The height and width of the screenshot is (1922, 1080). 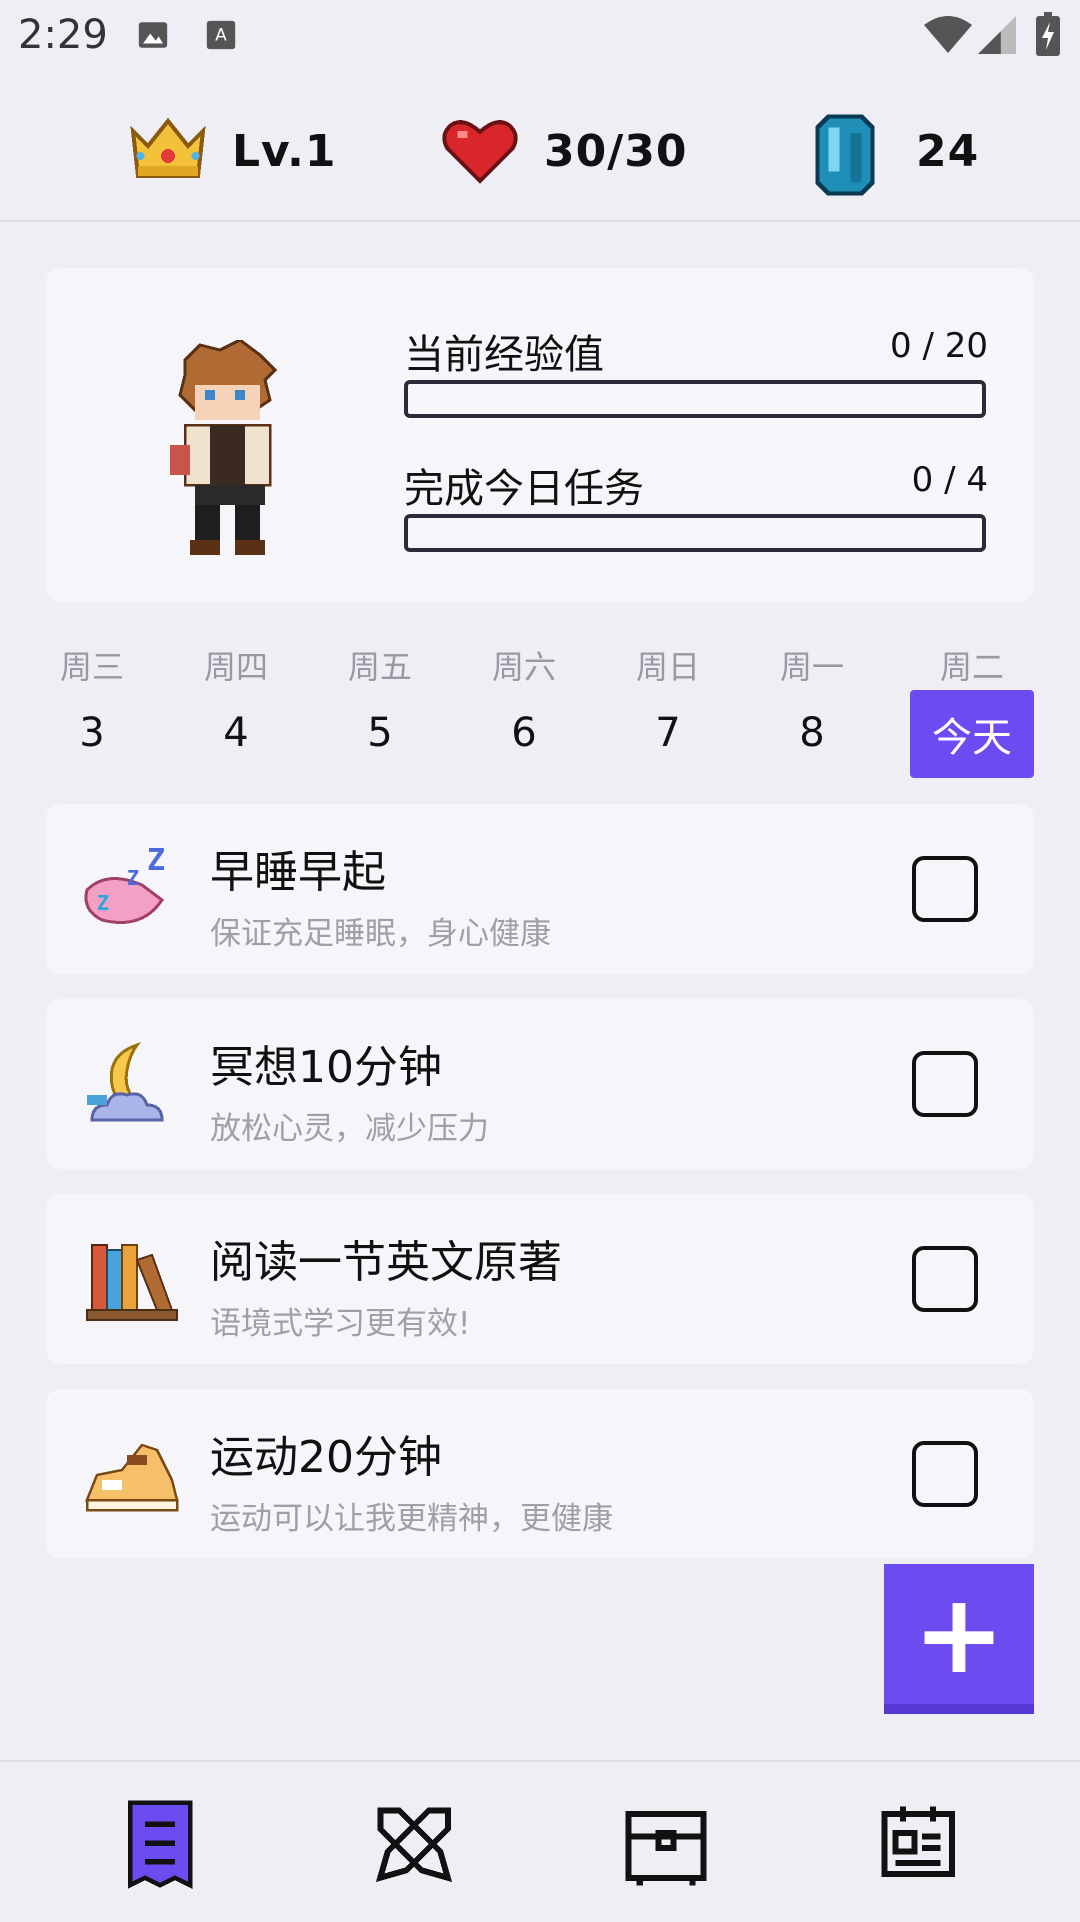 What do you see at coordinates (895, 151) in the screenshot?
I see `gems-stat: 24` at bounding box center [895, 151].